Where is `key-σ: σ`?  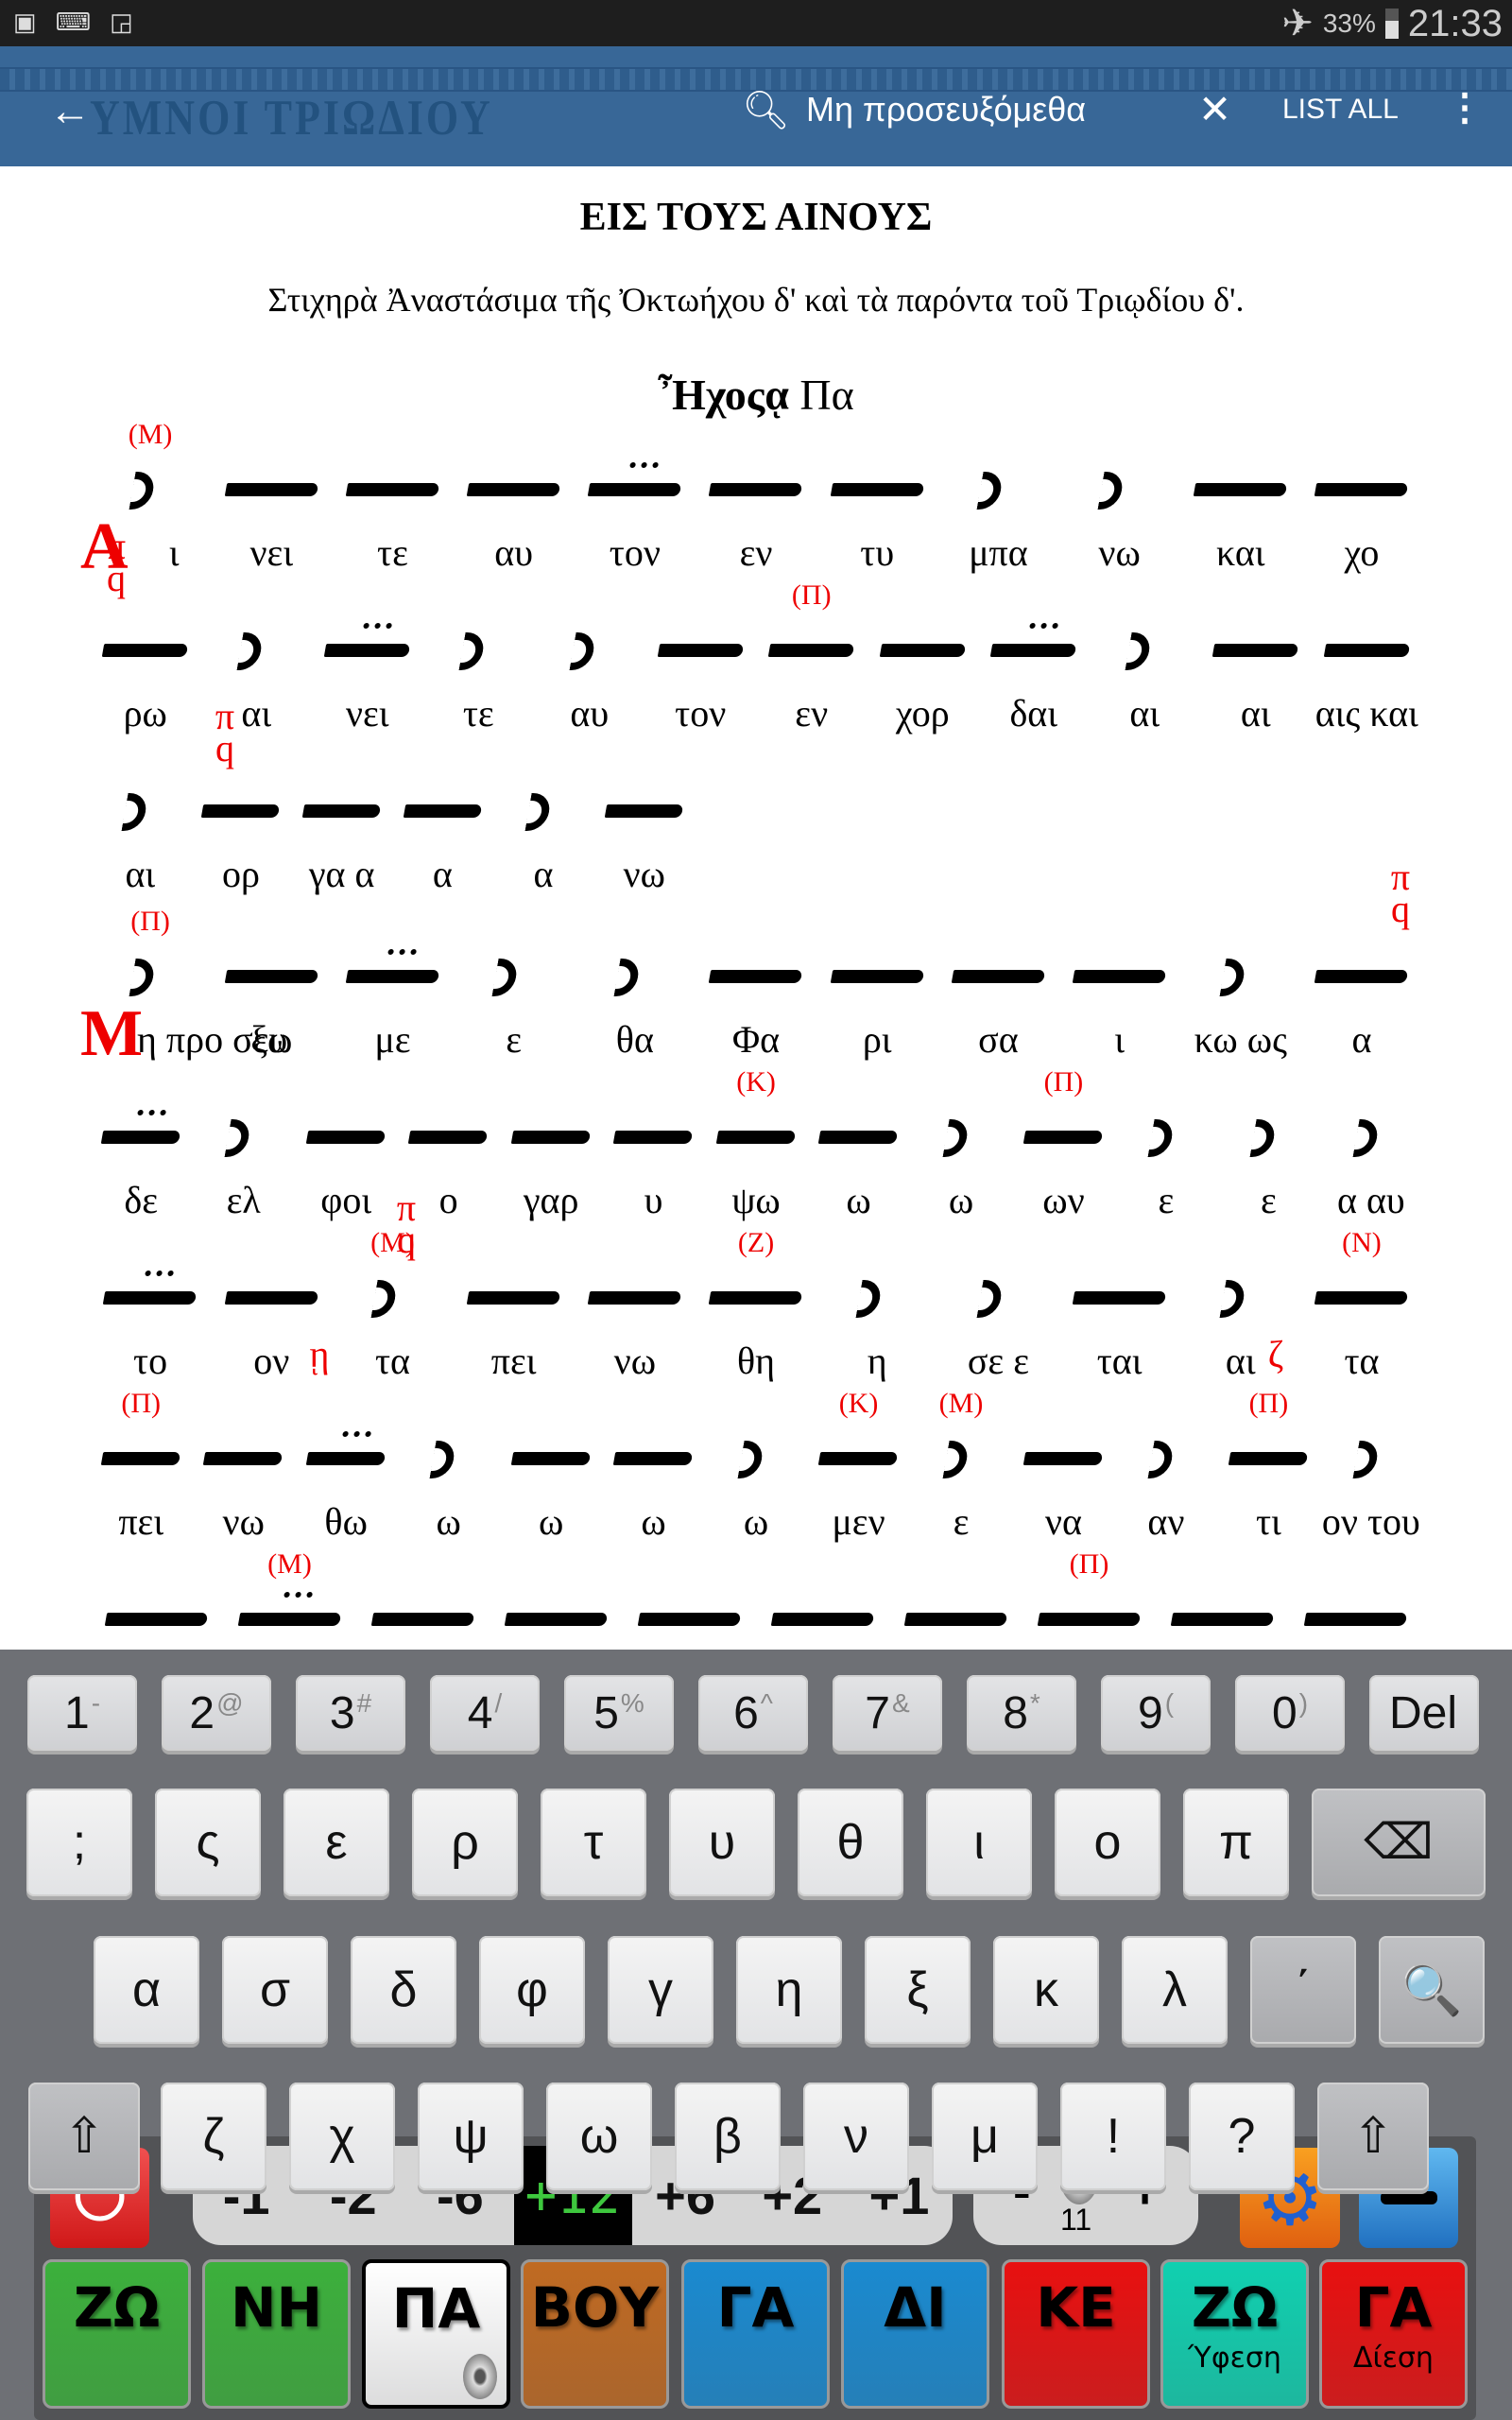
key-σ: σ is located at coordinates (275, 1990).